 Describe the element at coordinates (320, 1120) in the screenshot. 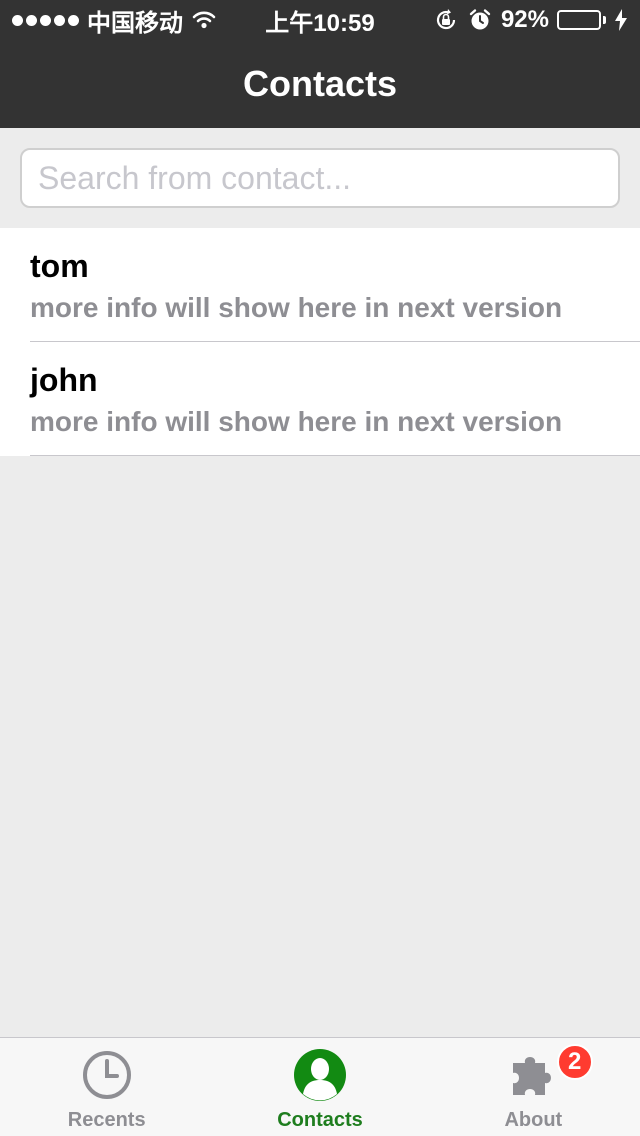

I see `tab-label-contacts: Contacts` at that location.